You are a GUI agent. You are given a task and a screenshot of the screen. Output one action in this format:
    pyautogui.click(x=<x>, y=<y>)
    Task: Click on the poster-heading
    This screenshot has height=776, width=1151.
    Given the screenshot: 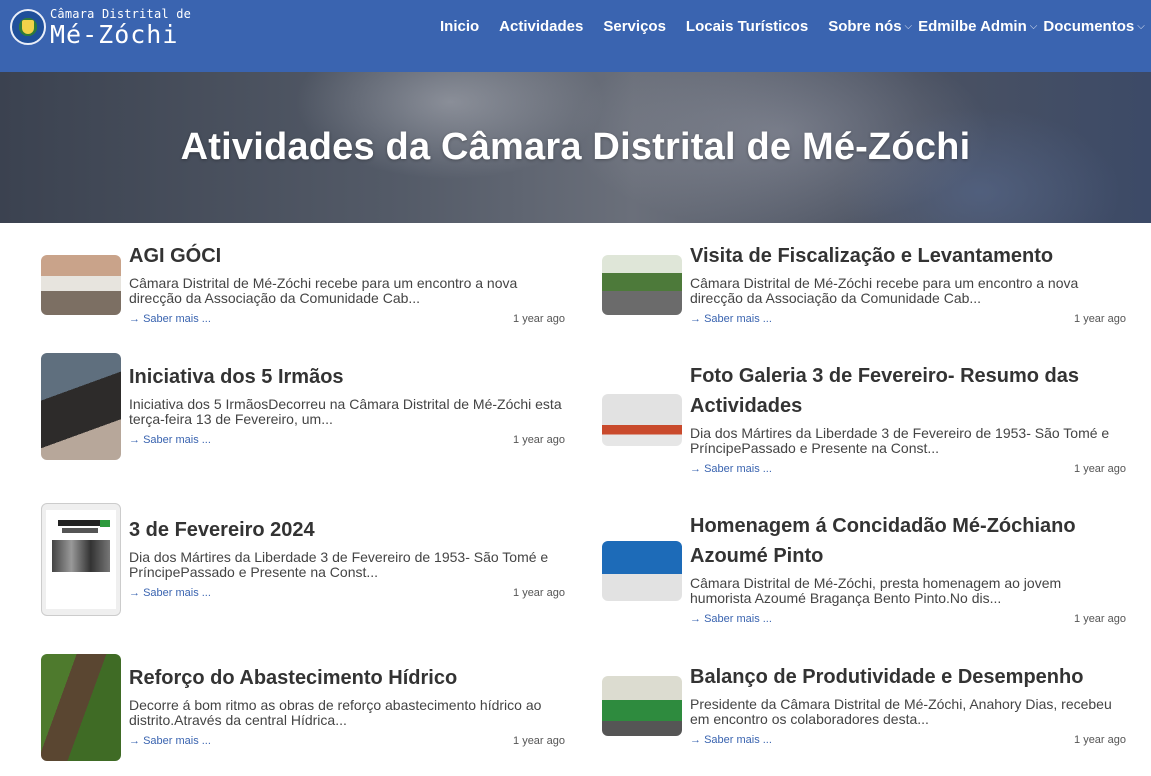 What is the action you would take?
    pyautogui.click(x=80, y=523)
    